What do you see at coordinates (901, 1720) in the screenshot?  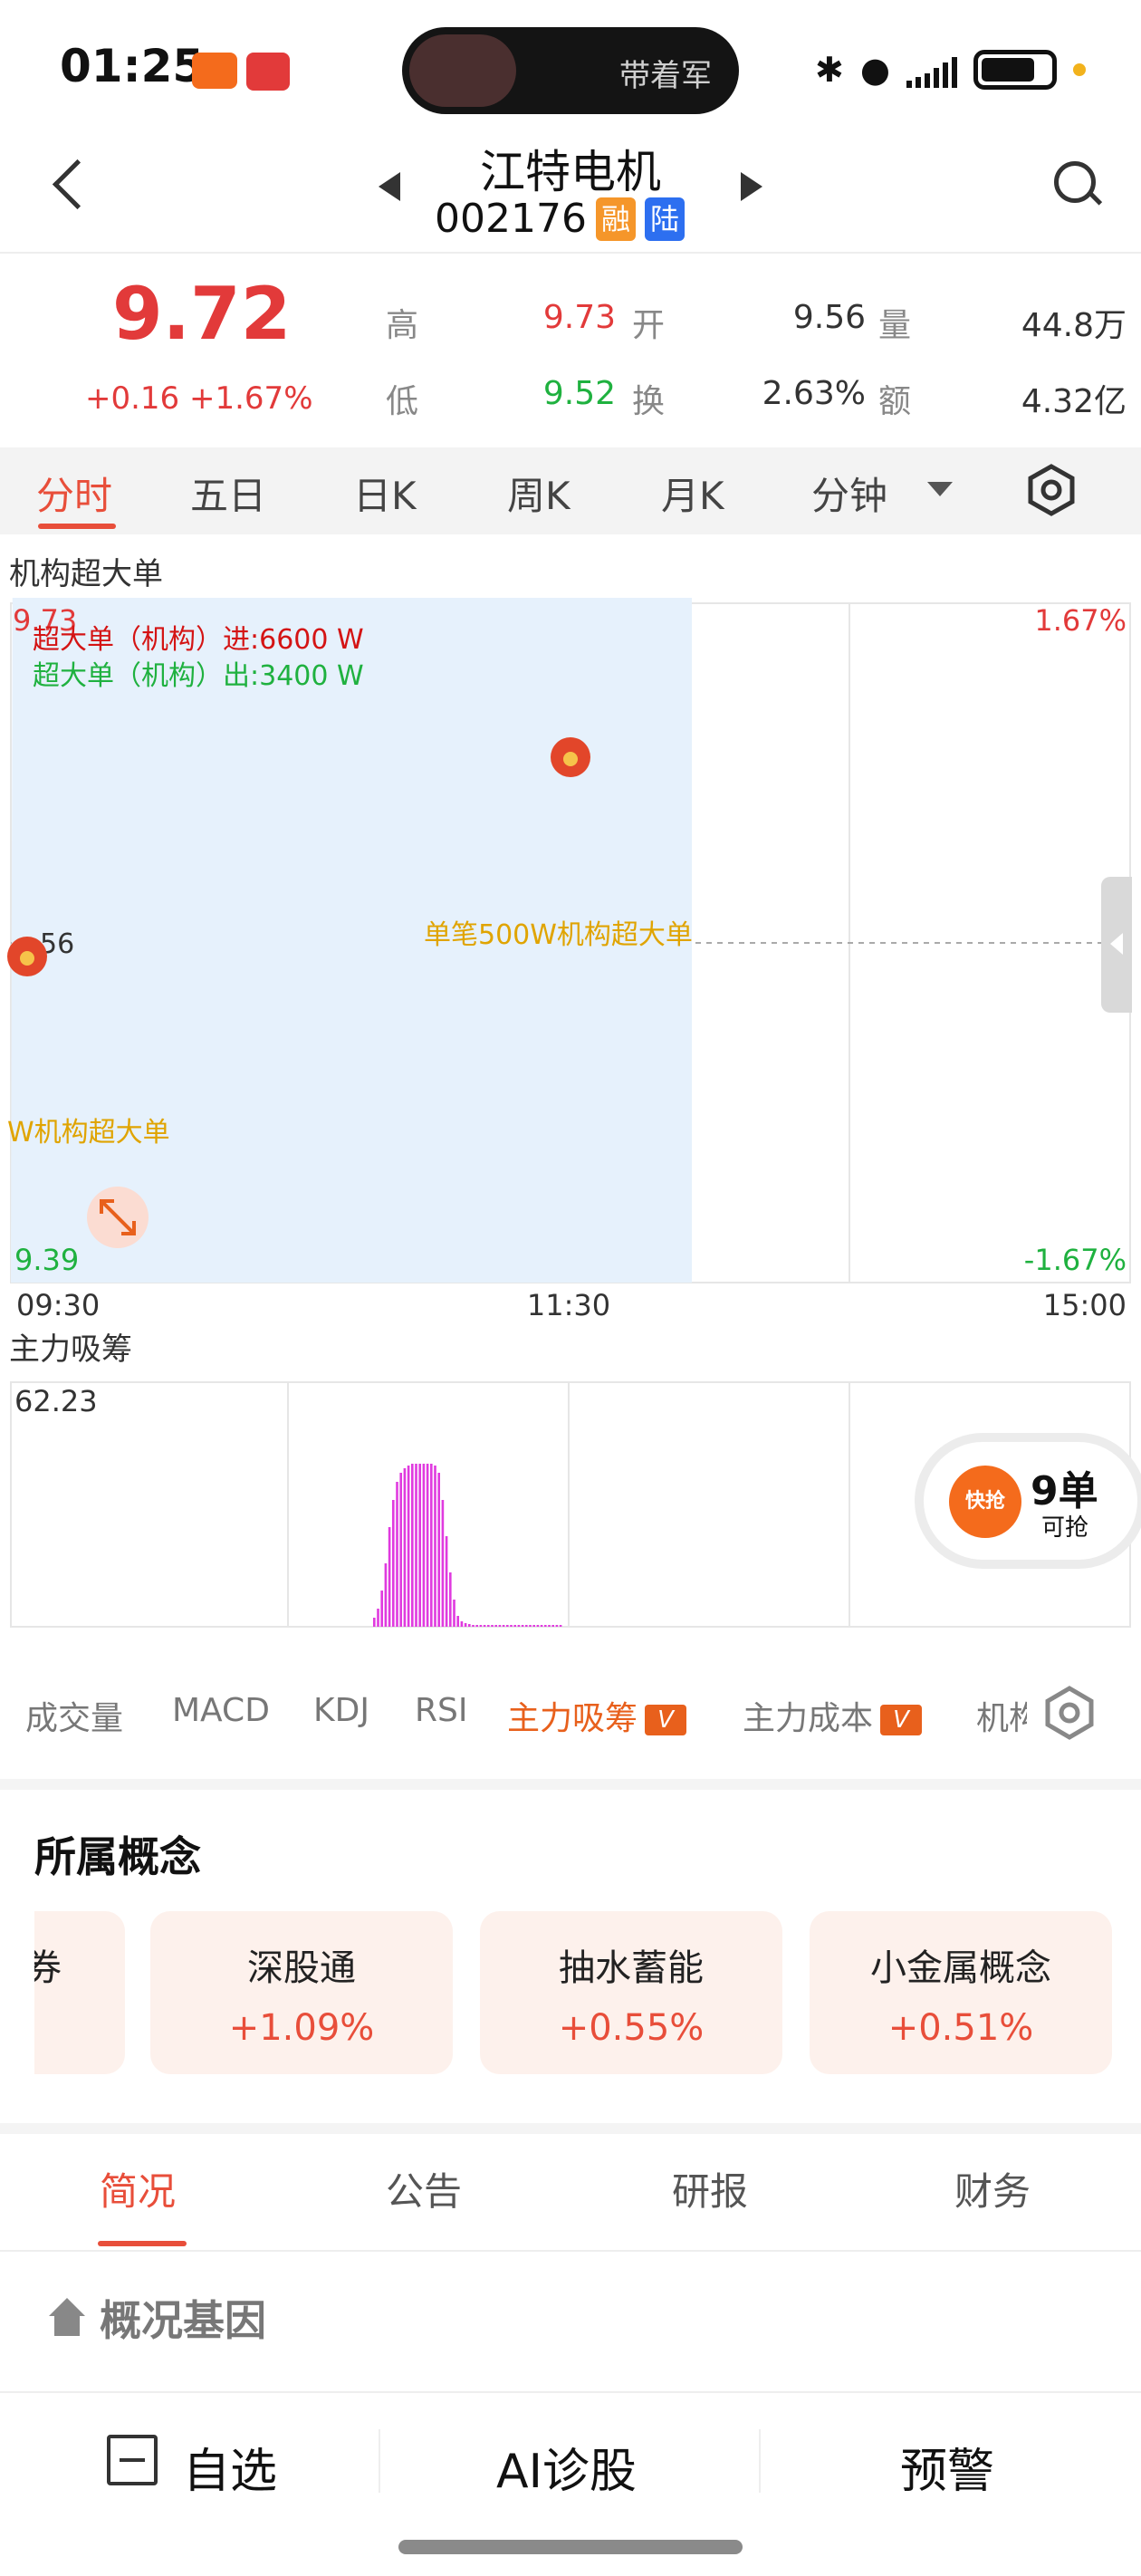 I see `vip-badge-icon-2: V` at bounding box center [901, 1720].